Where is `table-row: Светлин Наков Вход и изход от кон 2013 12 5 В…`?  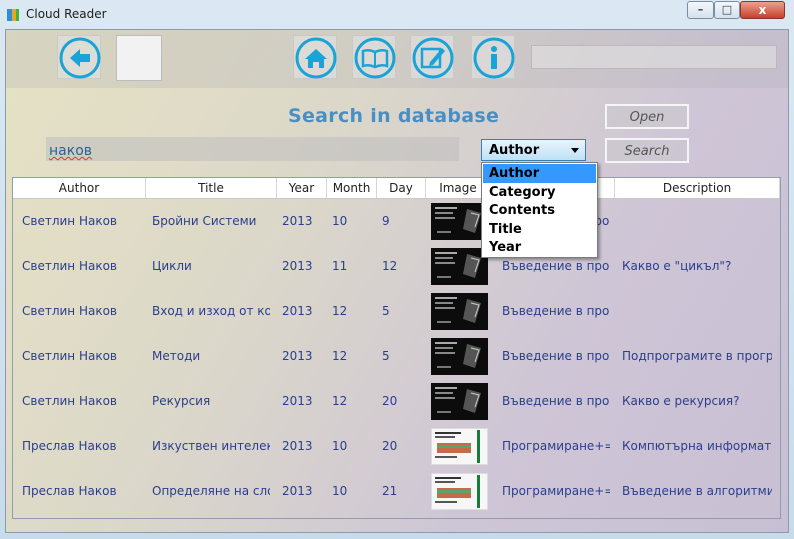
table-row: Светлин Наков Вход и изход от кон 2013 12 5 В… is located at coordinates (396, 311).